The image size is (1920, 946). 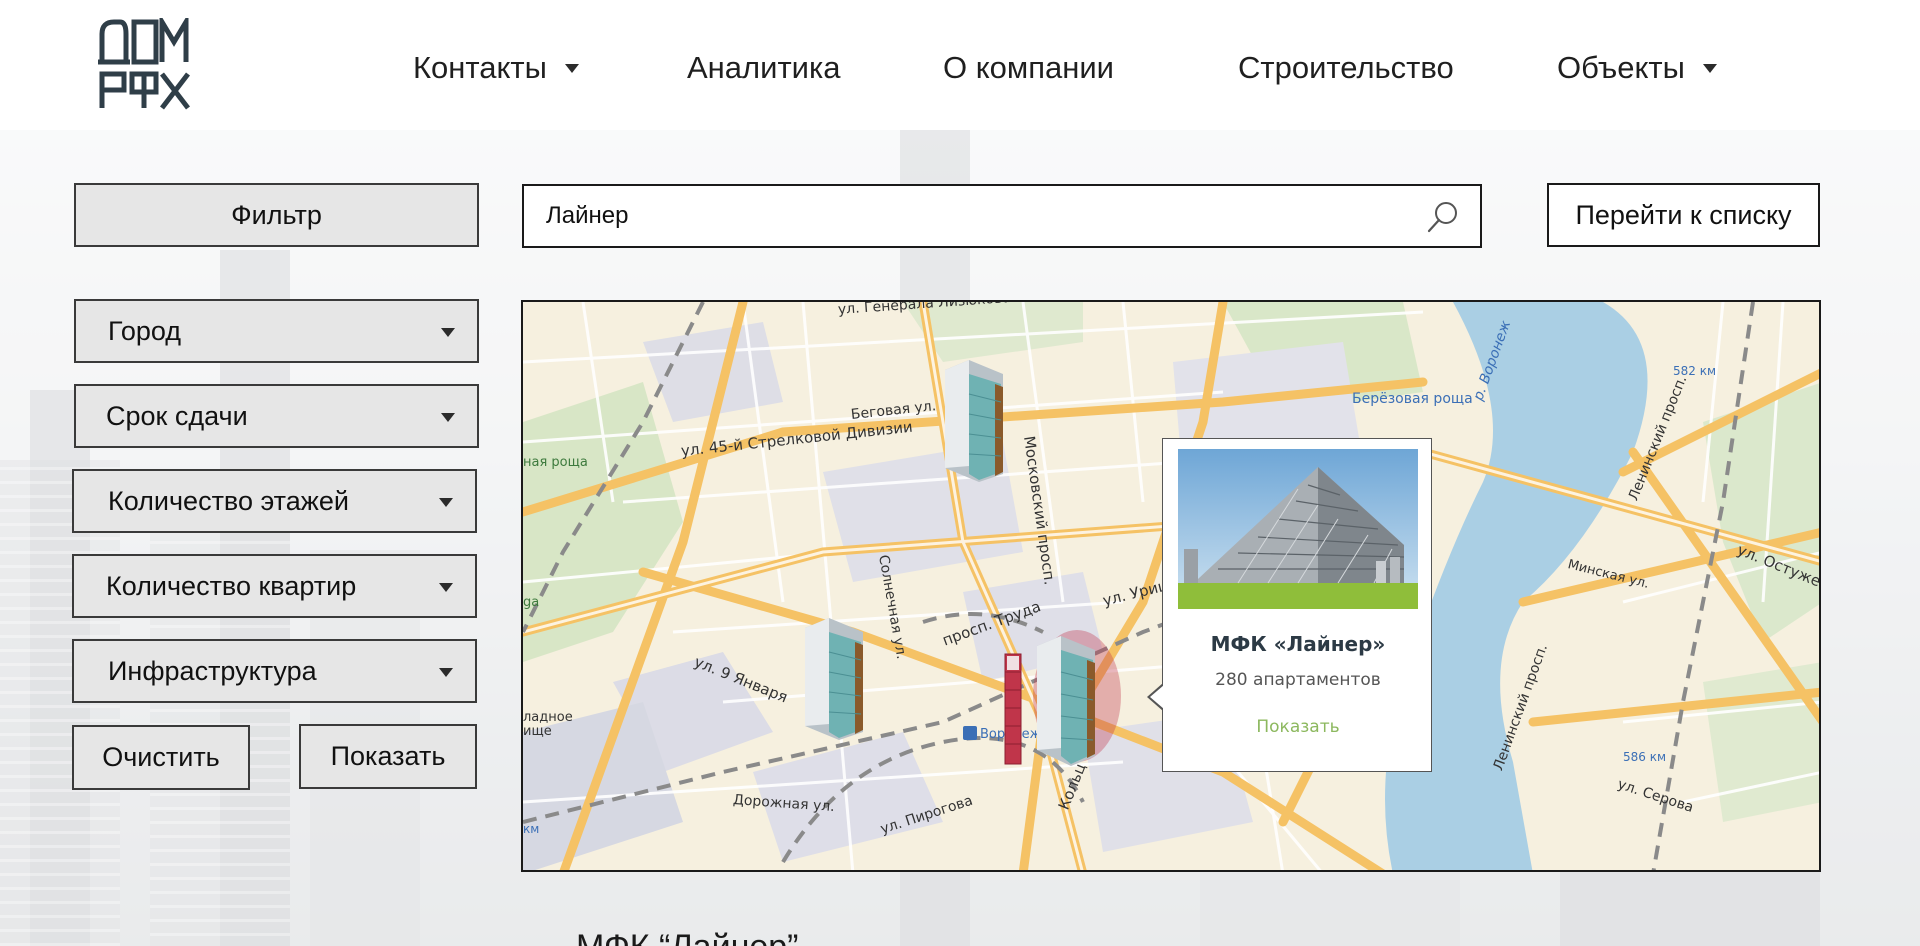 I want to click on infrastructure-select: Инфраструктура, so click(x=274, y=671).